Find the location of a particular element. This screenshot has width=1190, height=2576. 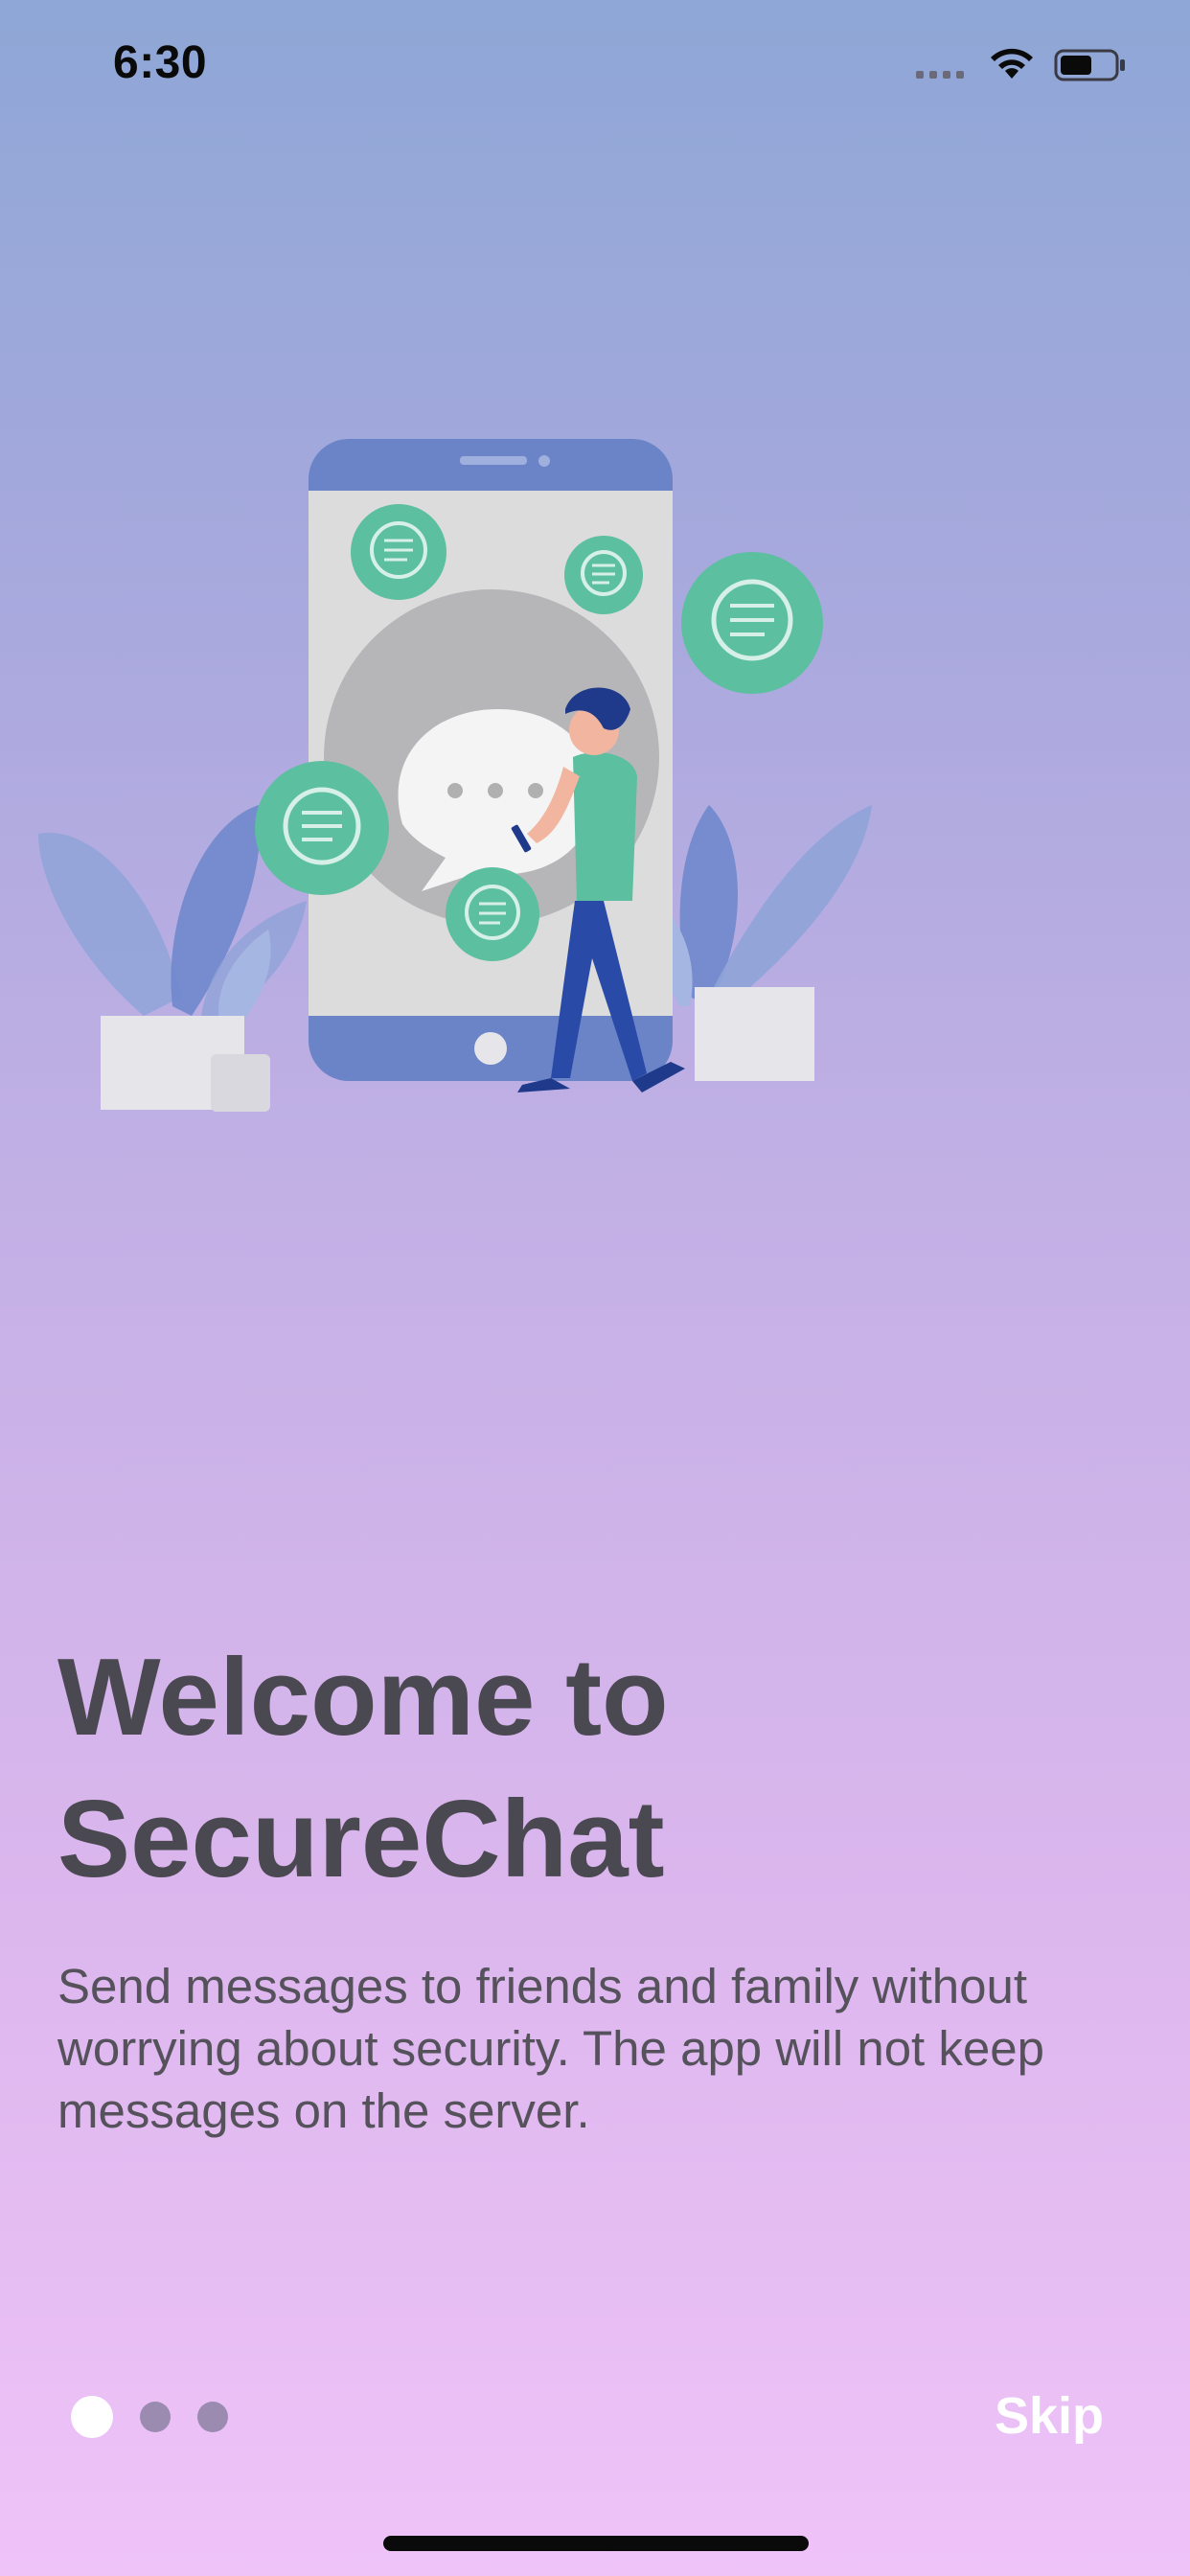

status-bar: 6:30 is located at coordinates (595, 67).